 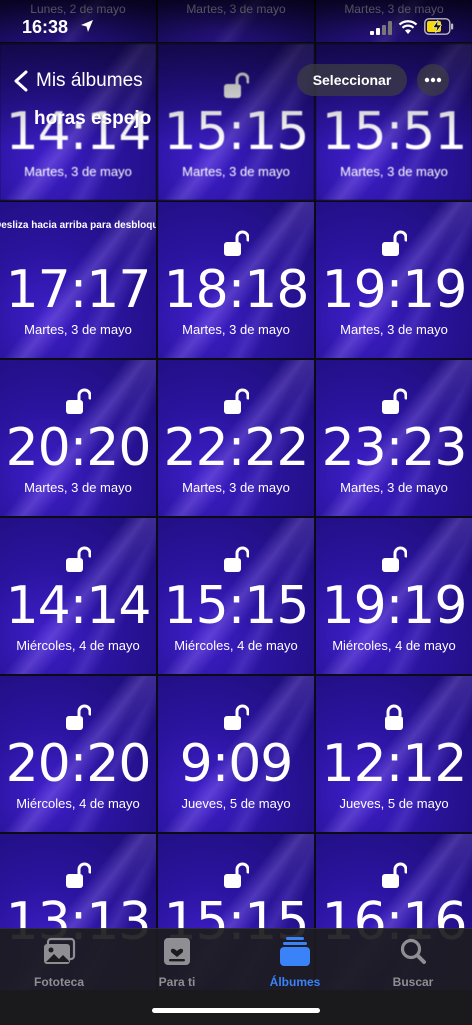 What do you see at coordinates (352, 80) in the screenshot?
I see `select-button: Seleccionar` at bounding box center [352, 80].